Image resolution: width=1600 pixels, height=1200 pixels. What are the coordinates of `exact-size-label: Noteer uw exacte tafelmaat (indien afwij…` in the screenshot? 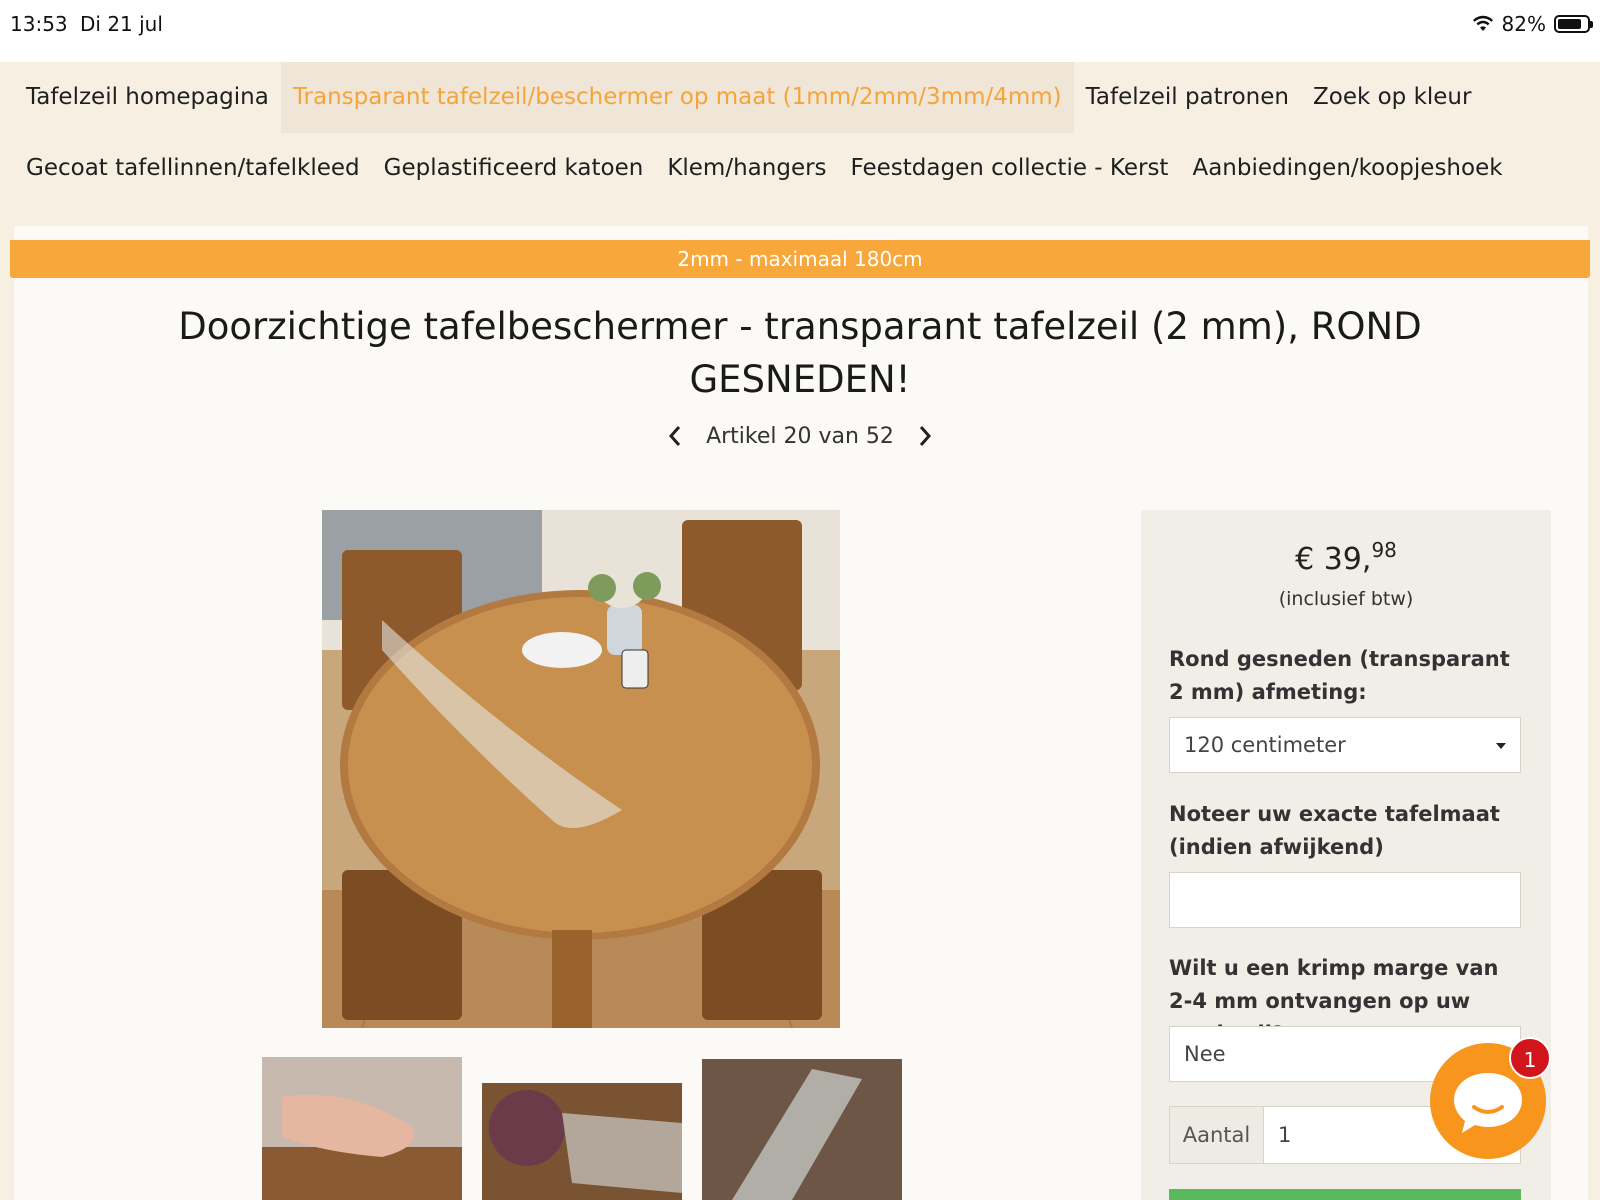 It's located at (1334, 830).